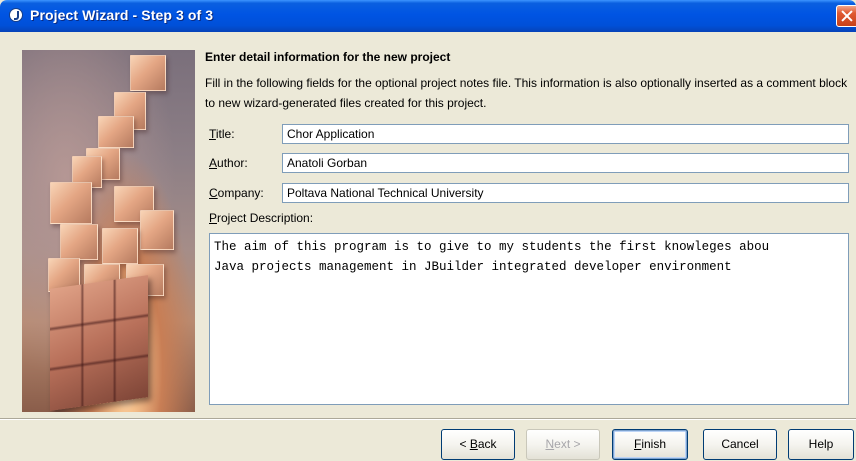  Describe the element at coordinates (16, 15) in the screenshot. I see `jbuilder-app-icon` at that location.